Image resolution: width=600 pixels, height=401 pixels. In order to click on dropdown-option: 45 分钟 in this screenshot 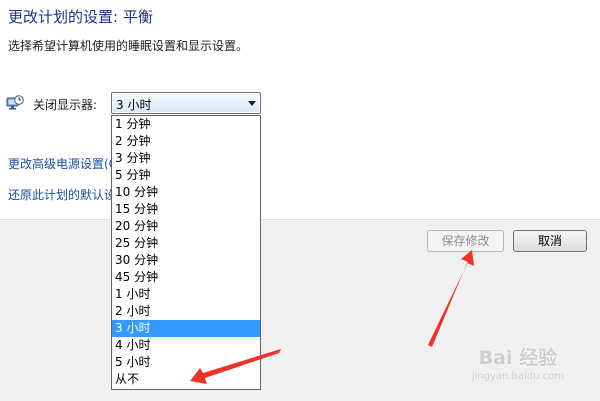, I will do `click(186, 277)`.